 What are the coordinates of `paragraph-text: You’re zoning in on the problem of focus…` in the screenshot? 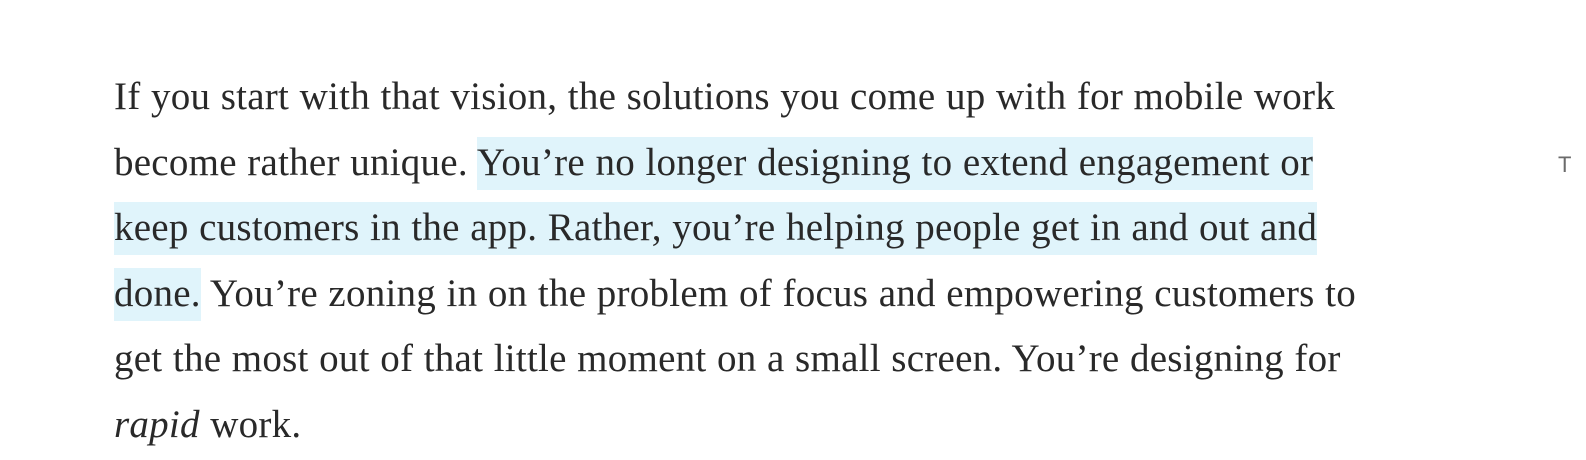 It's located at (778, 293).